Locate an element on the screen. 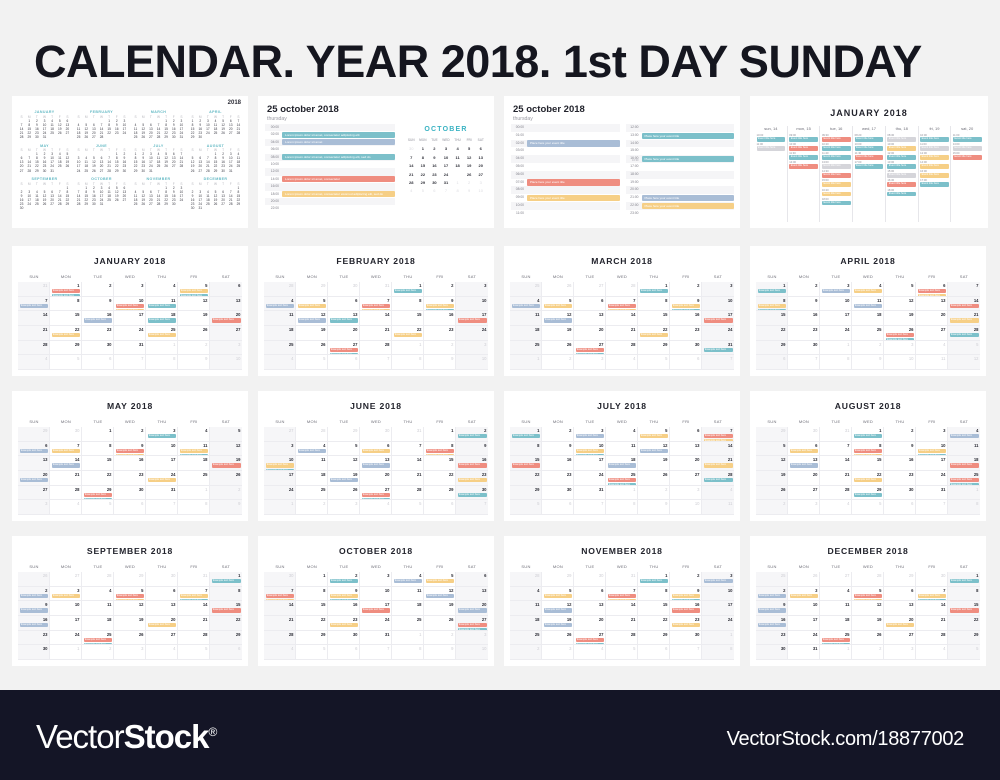 The height and width of the screenshot is (780, 1000). day-hour-row: 00:00 is located at coordinates (330, 128).